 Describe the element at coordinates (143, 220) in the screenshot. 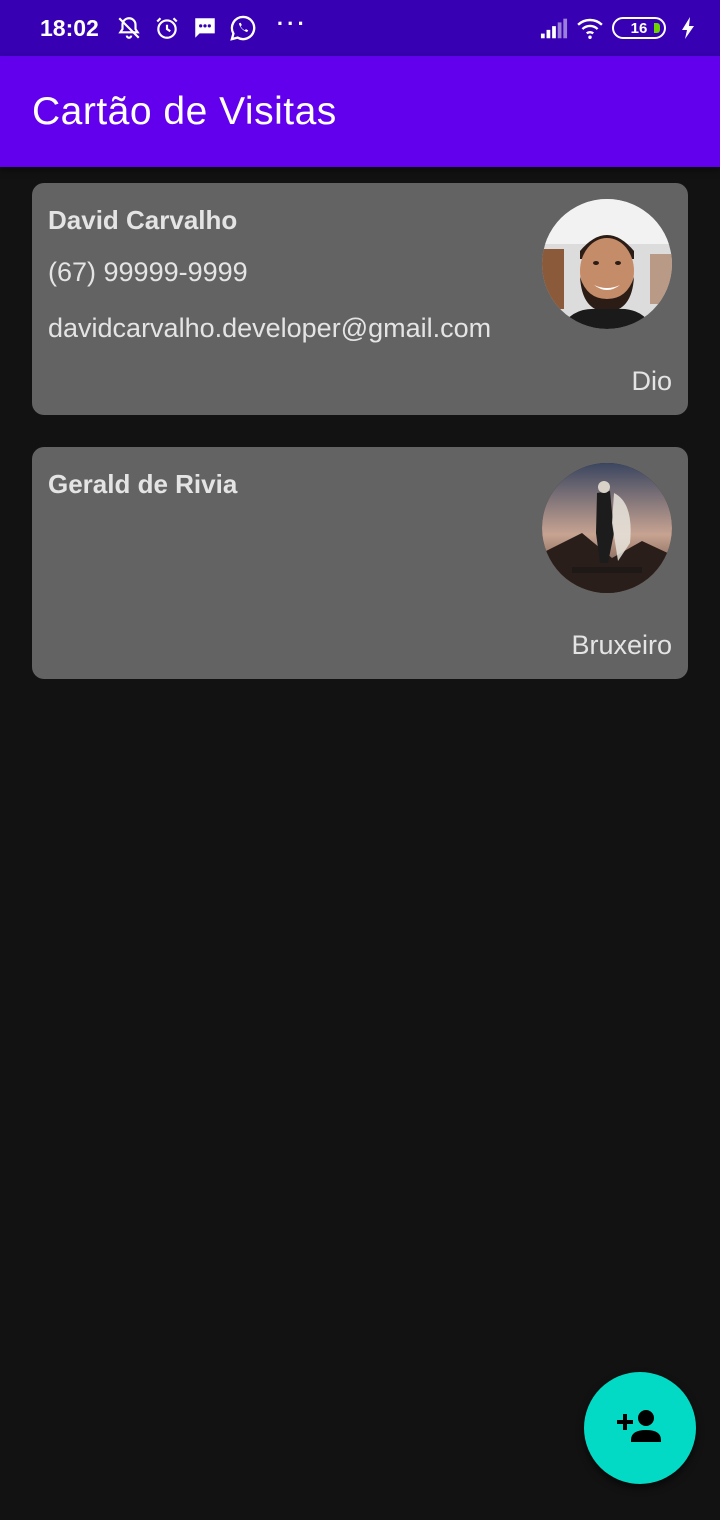

I see `card-name: David Carvalho` at that location.